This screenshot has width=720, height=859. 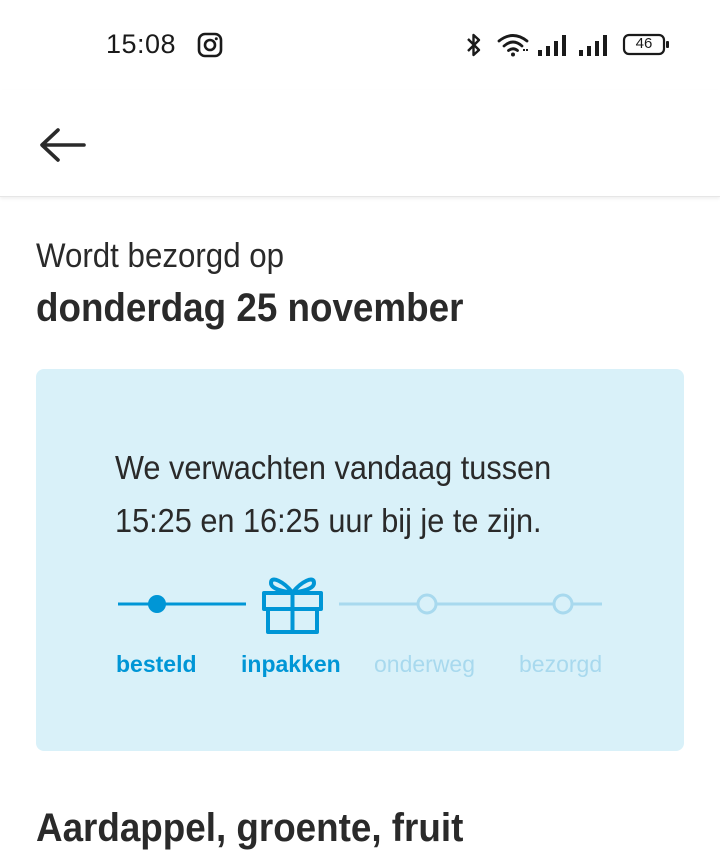 What do you see at coordinates (141, 44) in the screenshot?
I see `status-time: 15:08` at bounding box center [141, 44].